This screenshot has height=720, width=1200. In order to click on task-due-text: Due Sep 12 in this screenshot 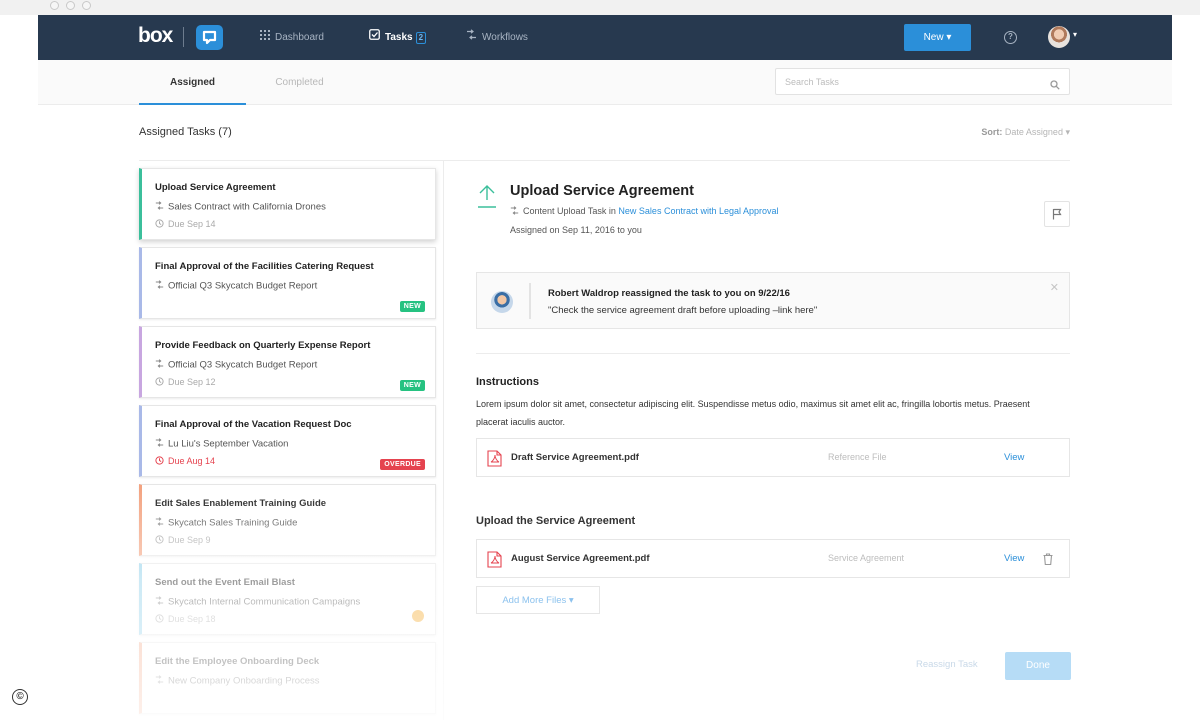, I will do `click(192, 382)`.